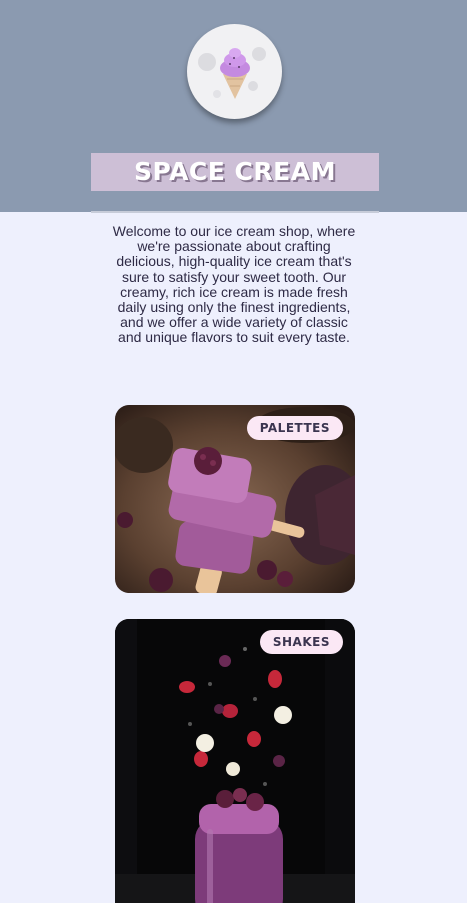 Image resolution: width=467 pixels, height=903 pixels. I want to click on ice-cream-cone-icon, so click(232, 73).